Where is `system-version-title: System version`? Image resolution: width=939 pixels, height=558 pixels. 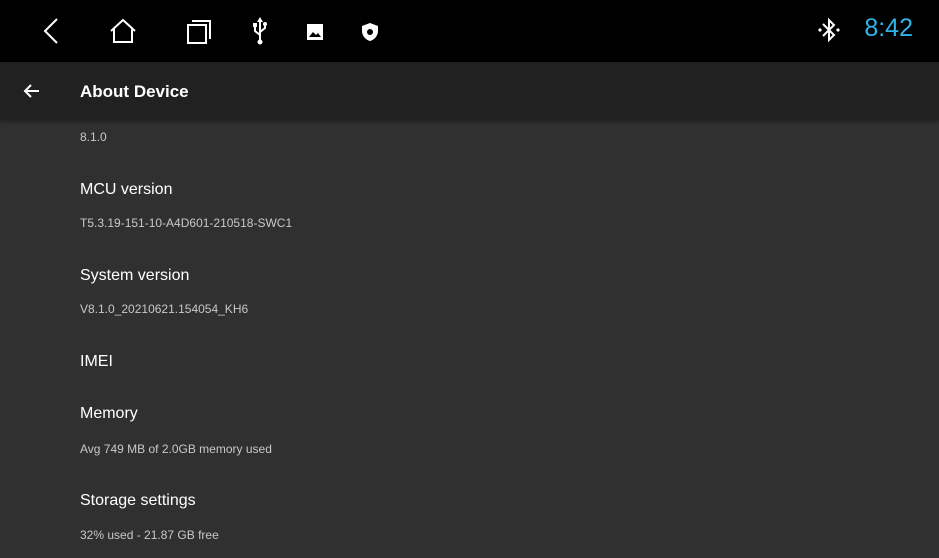
system-version-title: System version is located at coordinates (135, 275).